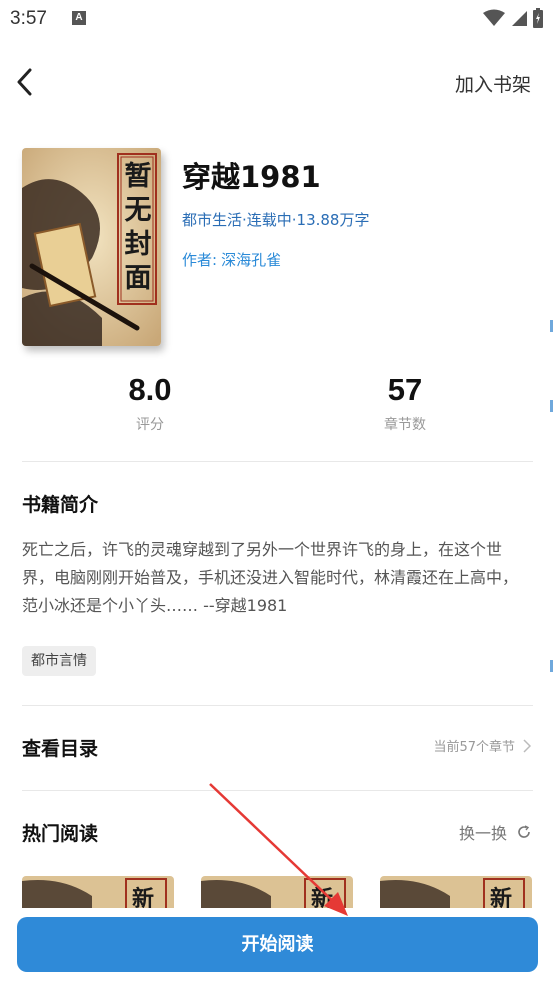 This screenshot has height=983, width=553. What do you see at coordinates (60, 834) in the screenshot?
I see `hot-title: 热门阅读` at bounding box center [60, 834].